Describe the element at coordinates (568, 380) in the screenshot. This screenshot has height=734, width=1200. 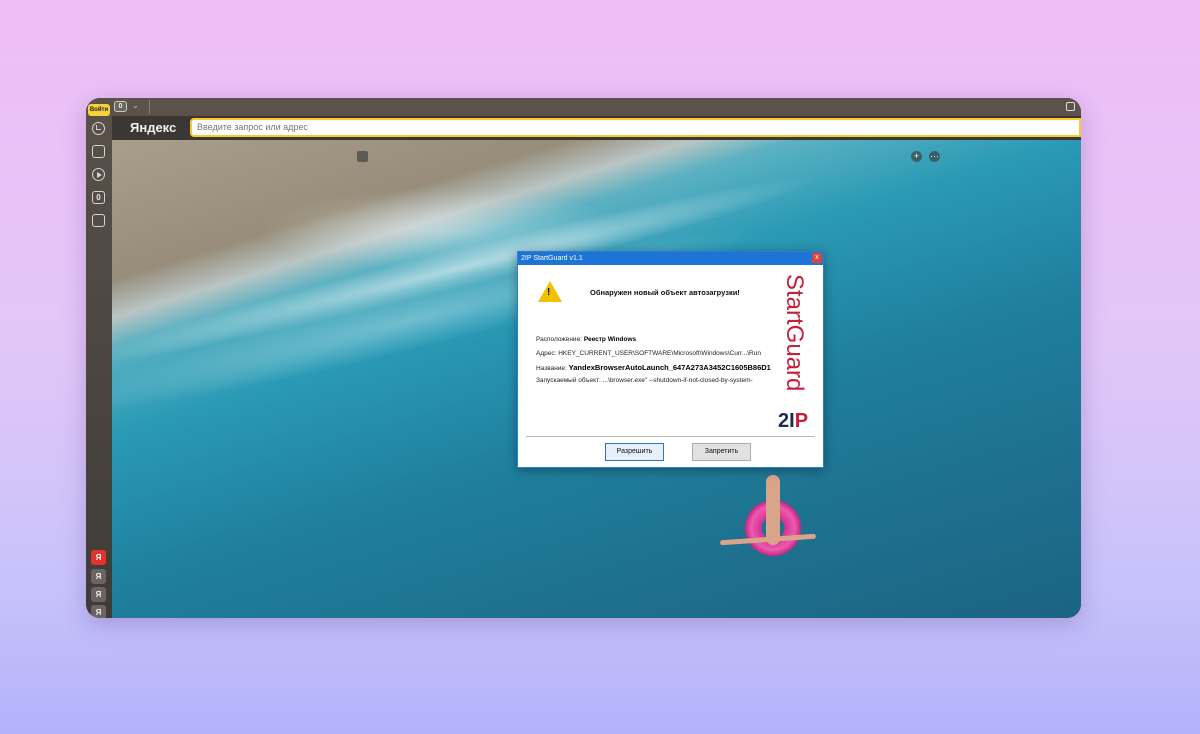
I see `exec-label: Запускаемый объект:` at that location.